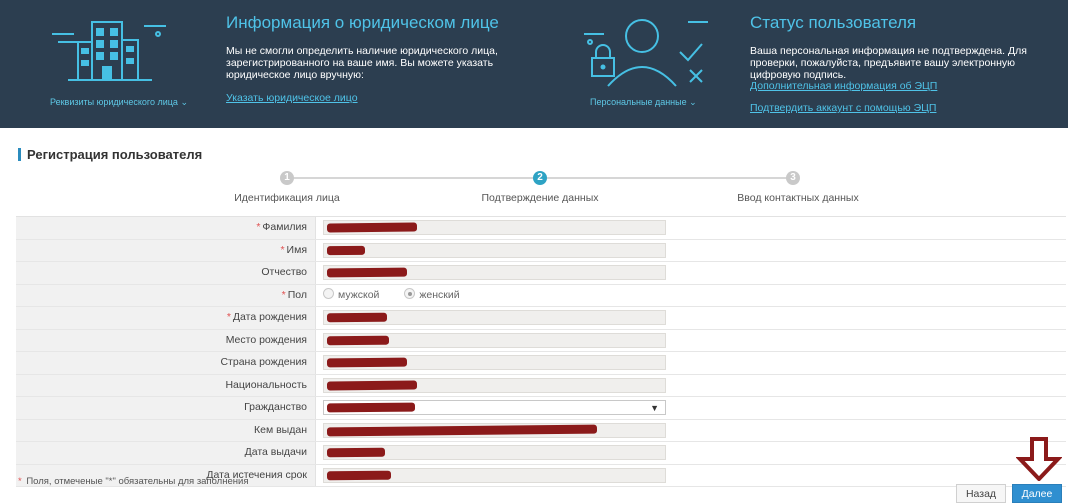 The image size is (1068, 504). Describe the element at coordinates (275, 452) in the screenshot. I see `field-label: Дата выдачи` at that location.